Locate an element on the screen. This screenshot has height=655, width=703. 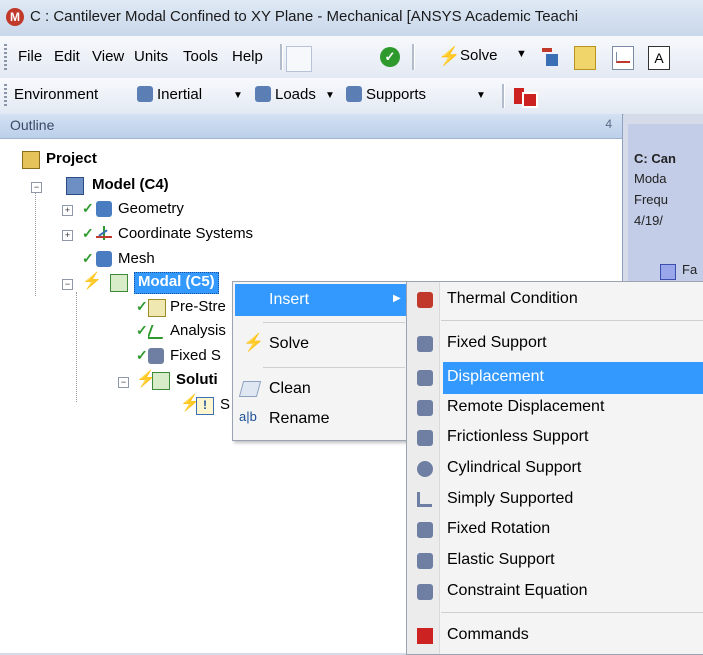
elastic-support-icon is located at coordinates (425, 561).